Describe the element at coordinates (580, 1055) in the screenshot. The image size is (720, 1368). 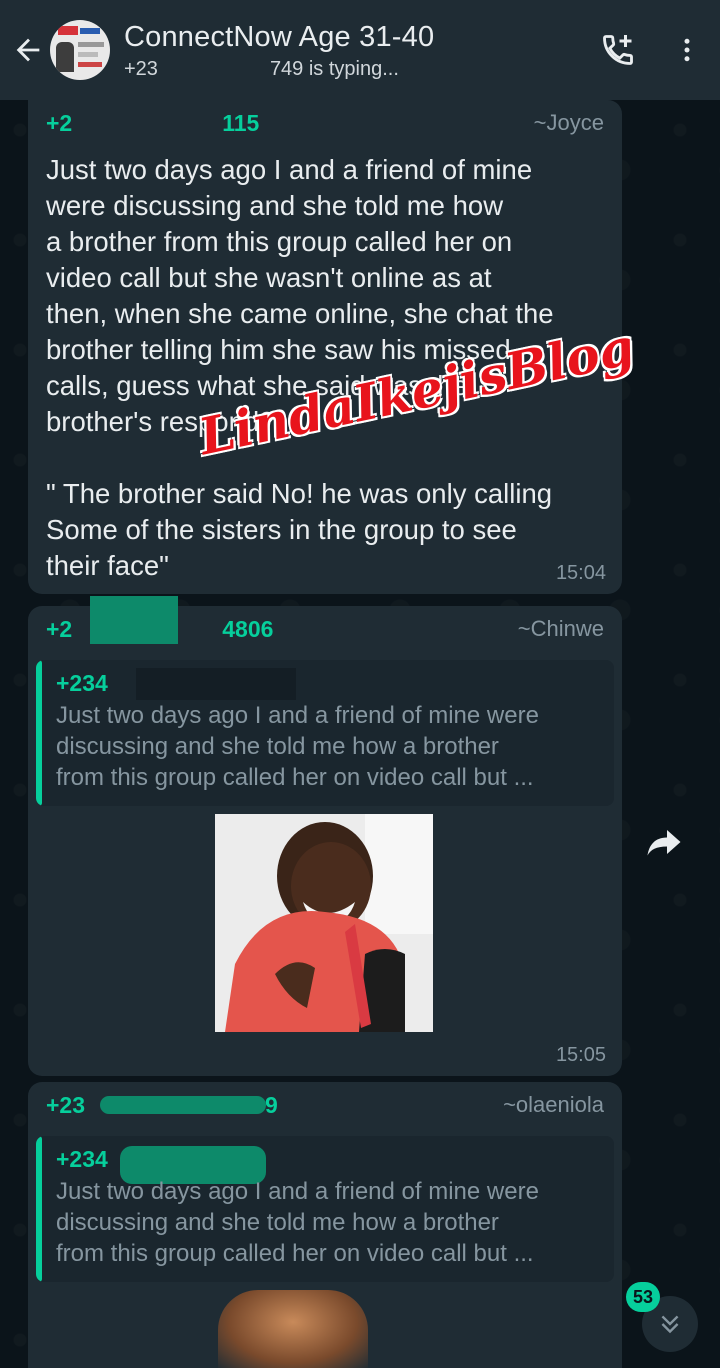
I see `message-time: 15:05` at that location.